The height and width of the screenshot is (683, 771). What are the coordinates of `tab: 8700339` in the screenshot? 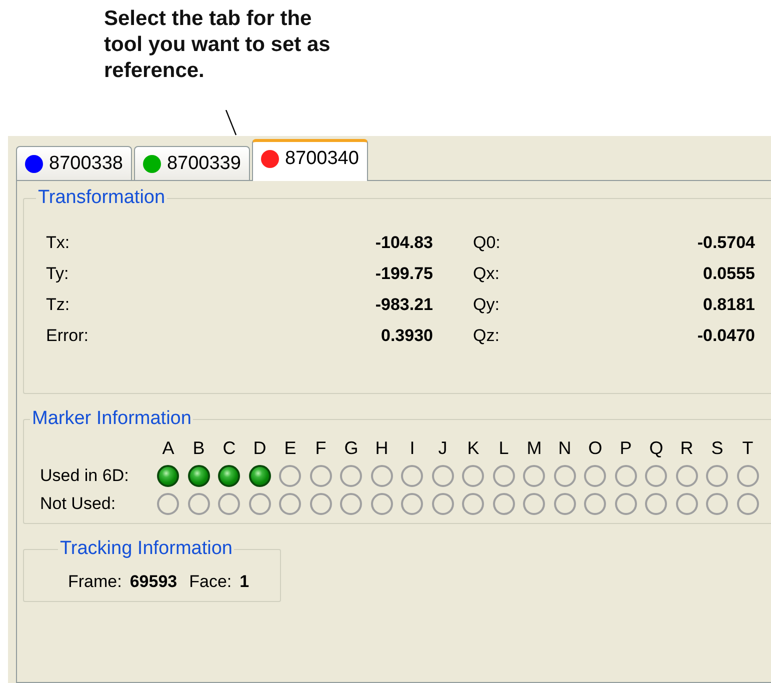 It's located at (192, 163).